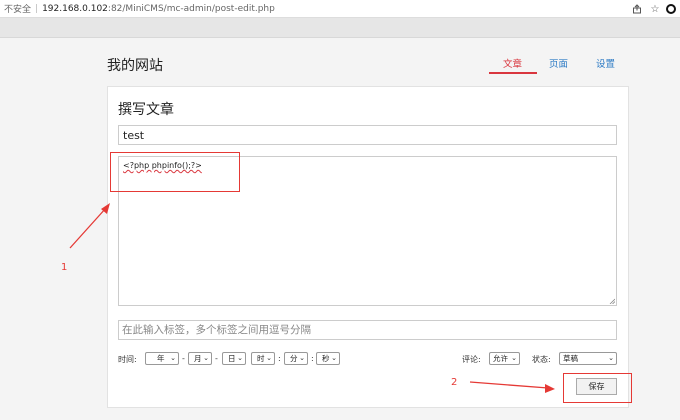 Image resolution: width=680 pixels, height=420 pixels. I want to click on year-select-value: 年, so click(161, 358).